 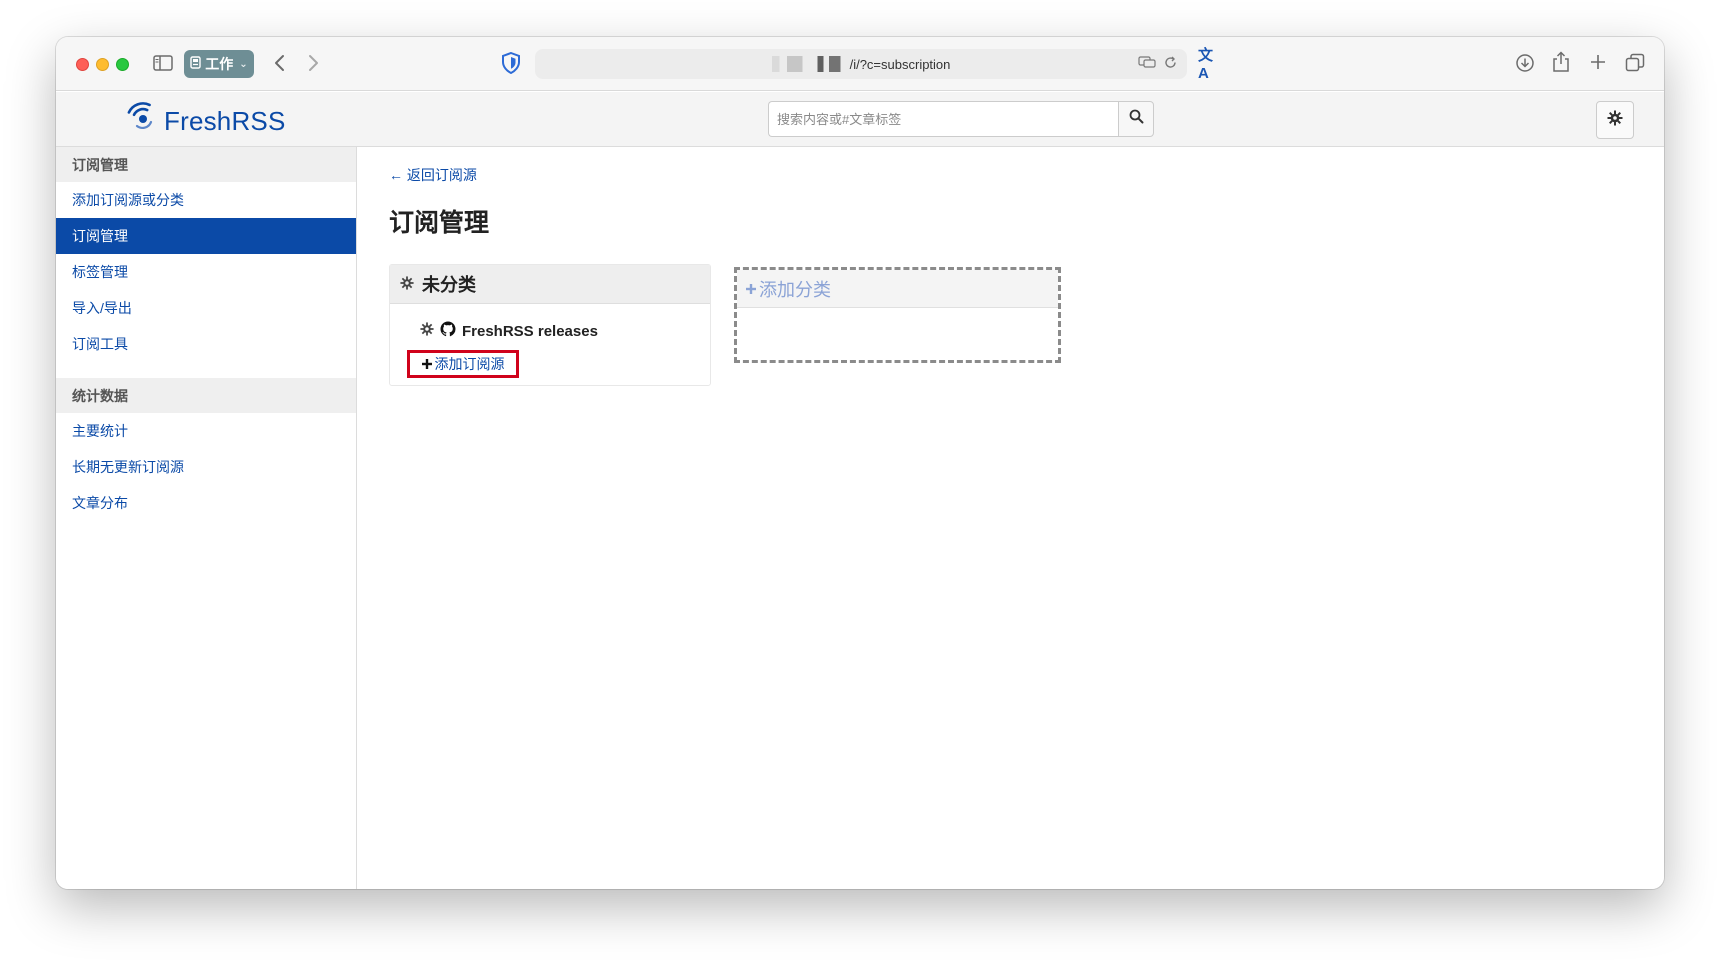 What do you see at coordinates (122, 64) in the screenshot?
I see `zoom-window-button` at bounding box center [122, 64].